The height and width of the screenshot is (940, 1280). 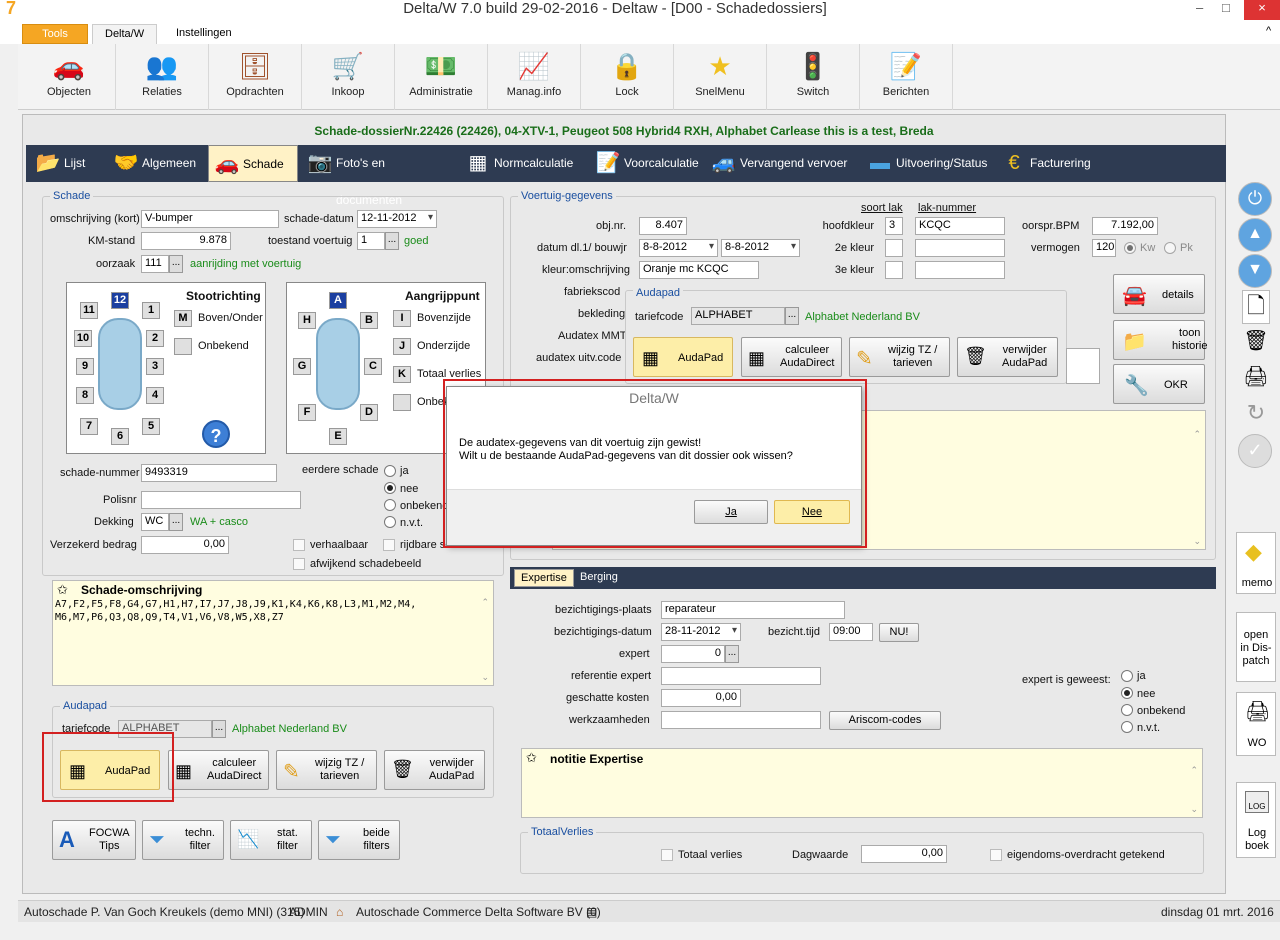 What do you see at coordinates (158, 163) in the screenshot?
I see `tab-algemeen: 🤝 Algemeen` at bounding box center [158, 163].